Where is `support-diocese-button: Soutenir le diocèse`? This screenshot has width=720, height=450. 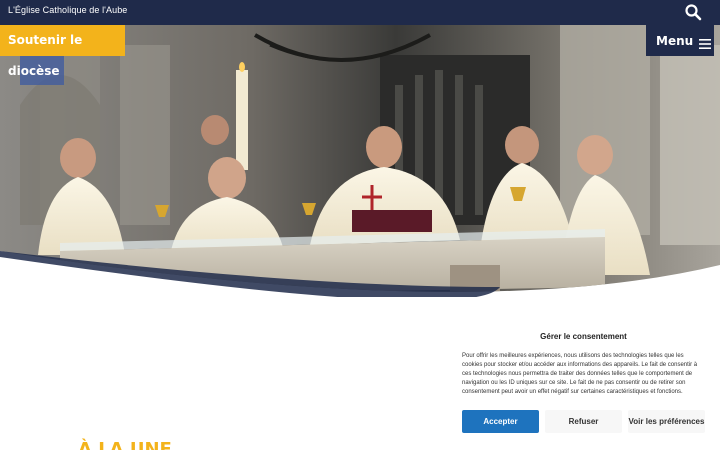 support-diocese-button: Soutenir le diocèse is located at coordinates (62, 51).